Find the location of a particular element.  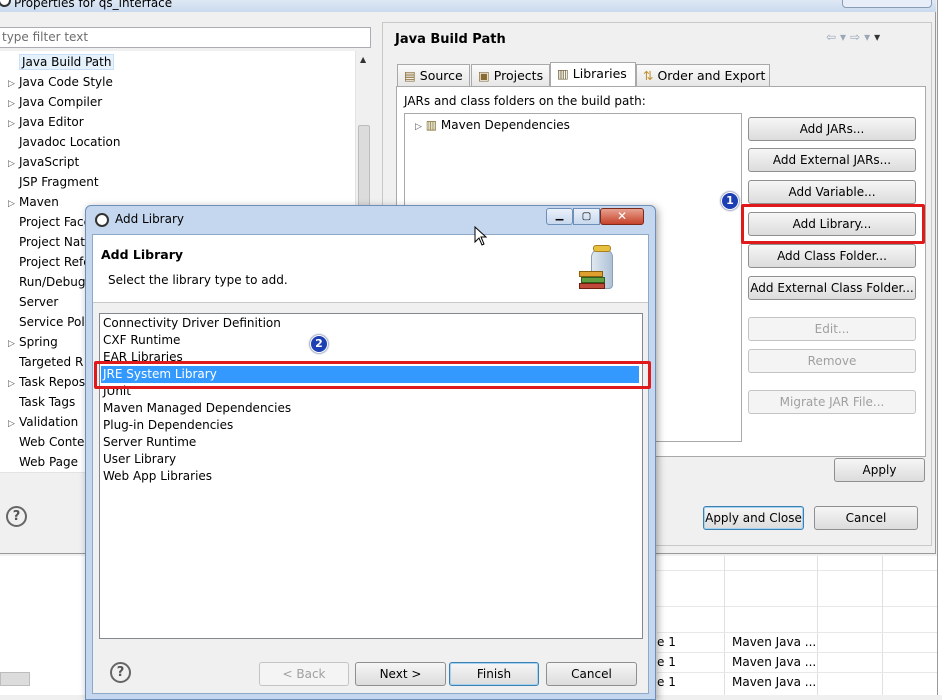

nav-item: ▷ Task Repos is located at coordinates (46, 382).